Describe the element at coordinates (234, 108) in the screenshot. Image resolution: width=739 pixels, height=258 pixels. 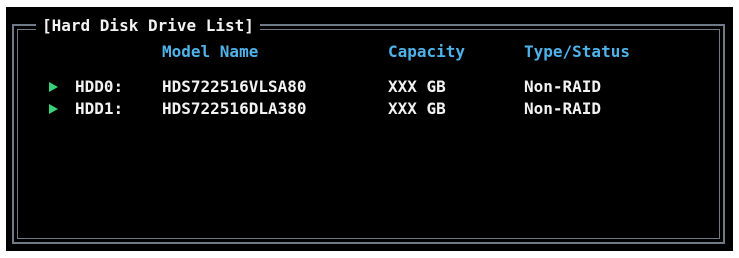
I see `drive-model: HDS722516DLA380` at that location.